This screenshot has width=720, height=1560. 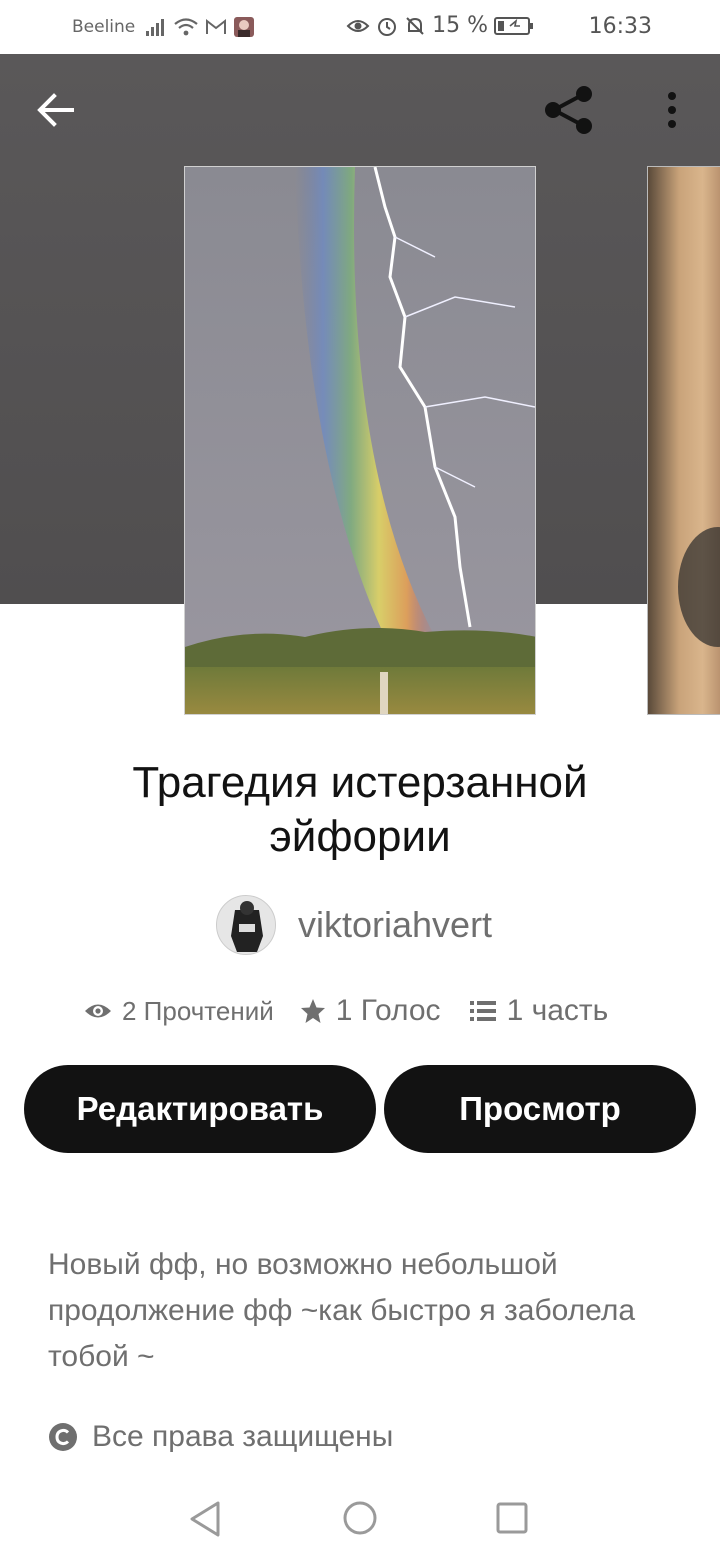 I want to click on avatar, so click(x=246, y=925).